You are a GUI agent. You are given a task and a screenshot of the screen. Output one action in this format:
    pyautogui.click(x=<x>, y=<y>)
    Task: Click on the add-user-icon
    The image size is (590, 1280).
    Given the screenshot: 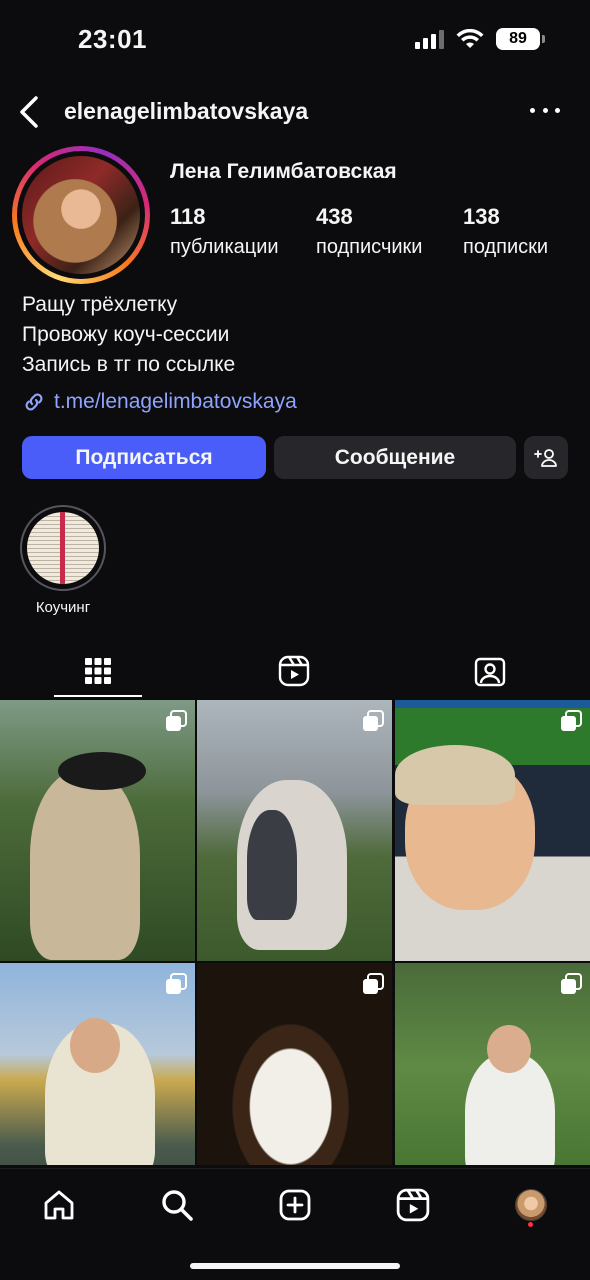 What is the action you would take?
    pyautogui.click(x=545, y=457)
    